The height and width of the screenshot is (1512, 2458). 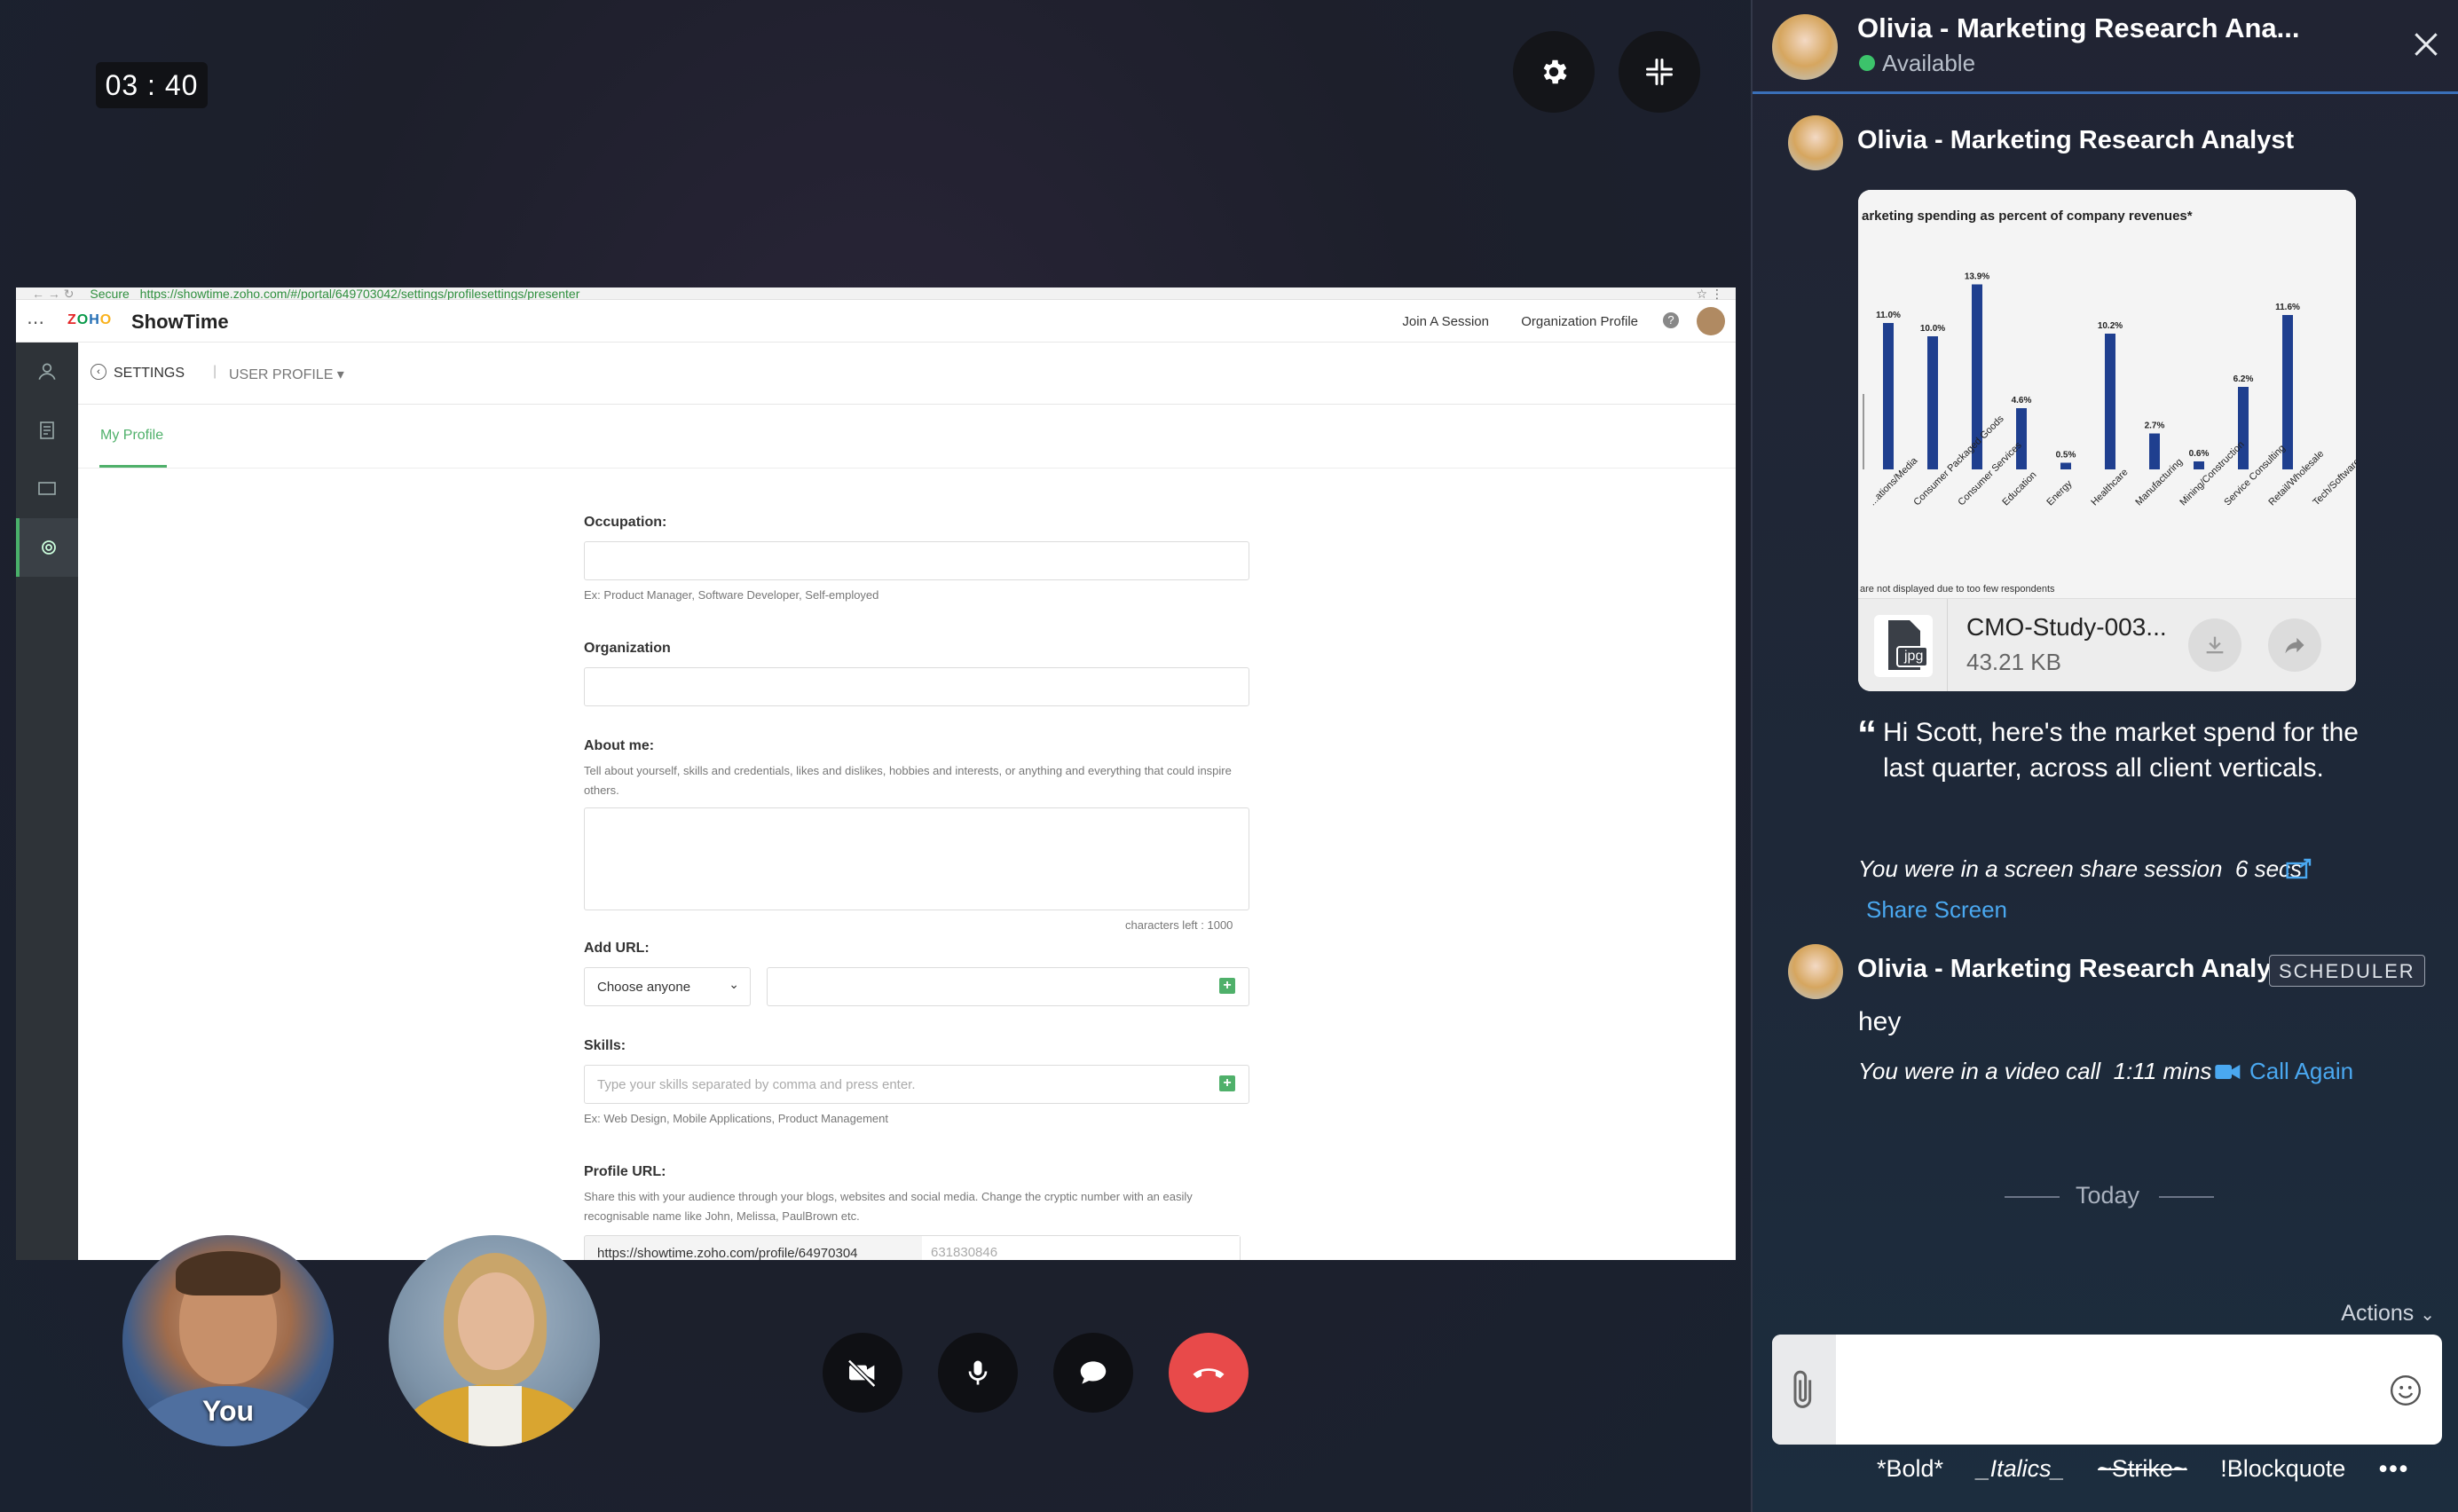 What do you see at coordinates (2021, 1468) in the screenshot?
I see `format-italics: _Italics_` at bounding box center [2021, 1468].